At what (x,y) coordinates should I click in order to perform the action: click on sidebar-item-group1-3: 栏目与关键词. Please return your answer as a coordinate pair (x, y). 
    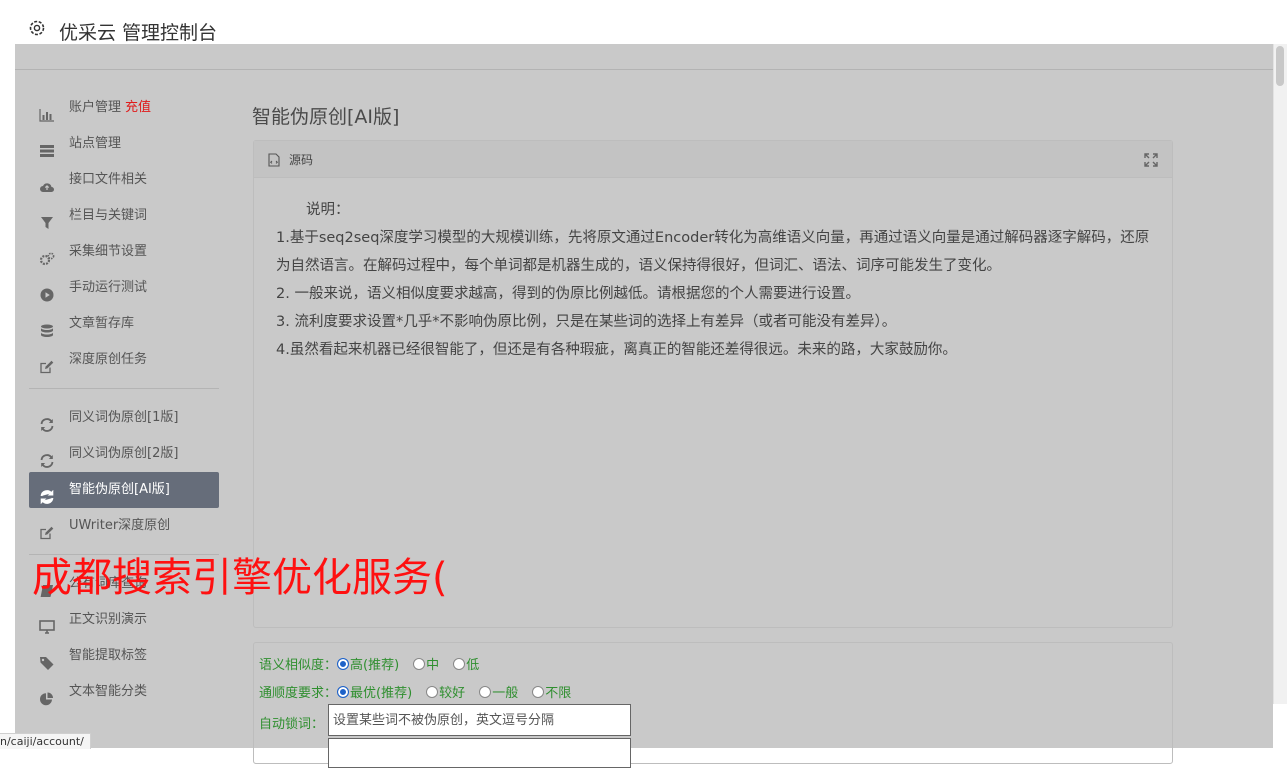
    Looking at the image, I should click on (124, 216).